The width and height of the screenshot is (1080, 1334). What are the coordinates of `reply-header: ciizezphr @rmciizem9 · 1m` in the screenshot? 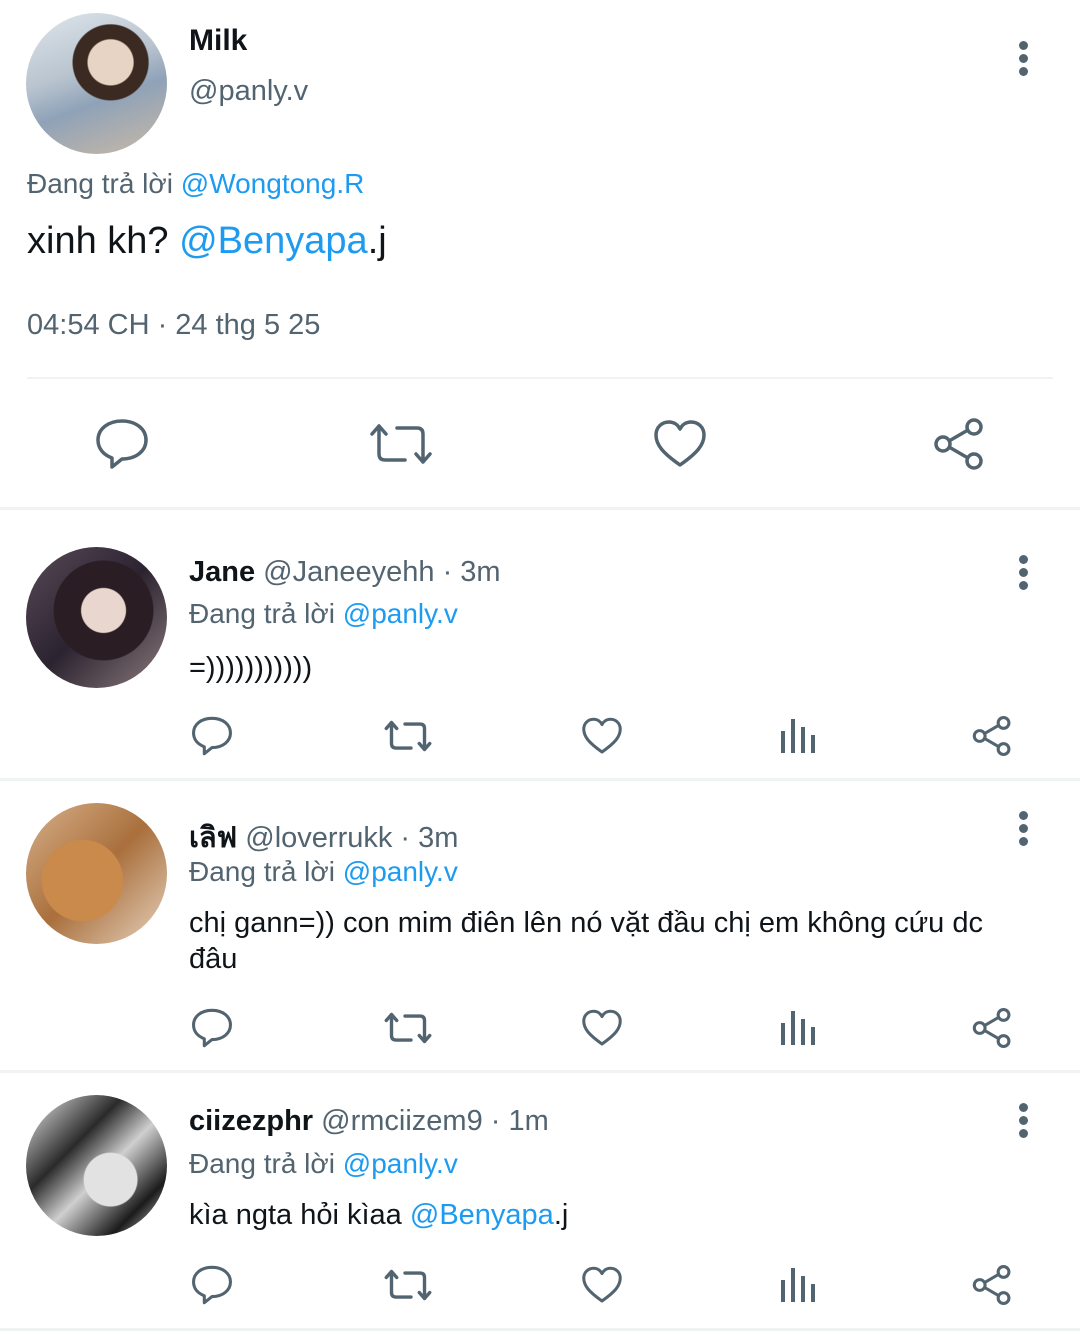 It's located at (369, 1121).